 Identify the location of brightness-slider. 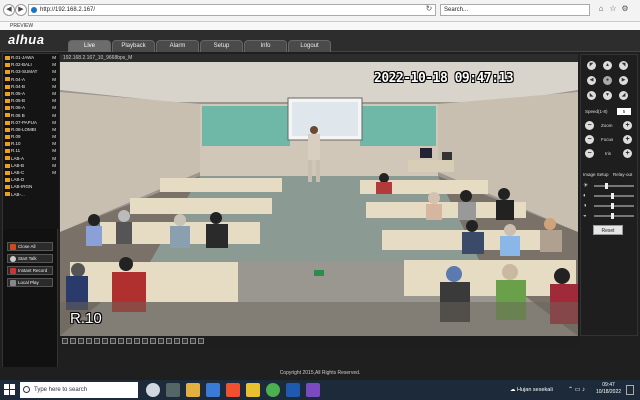
(614, 186).